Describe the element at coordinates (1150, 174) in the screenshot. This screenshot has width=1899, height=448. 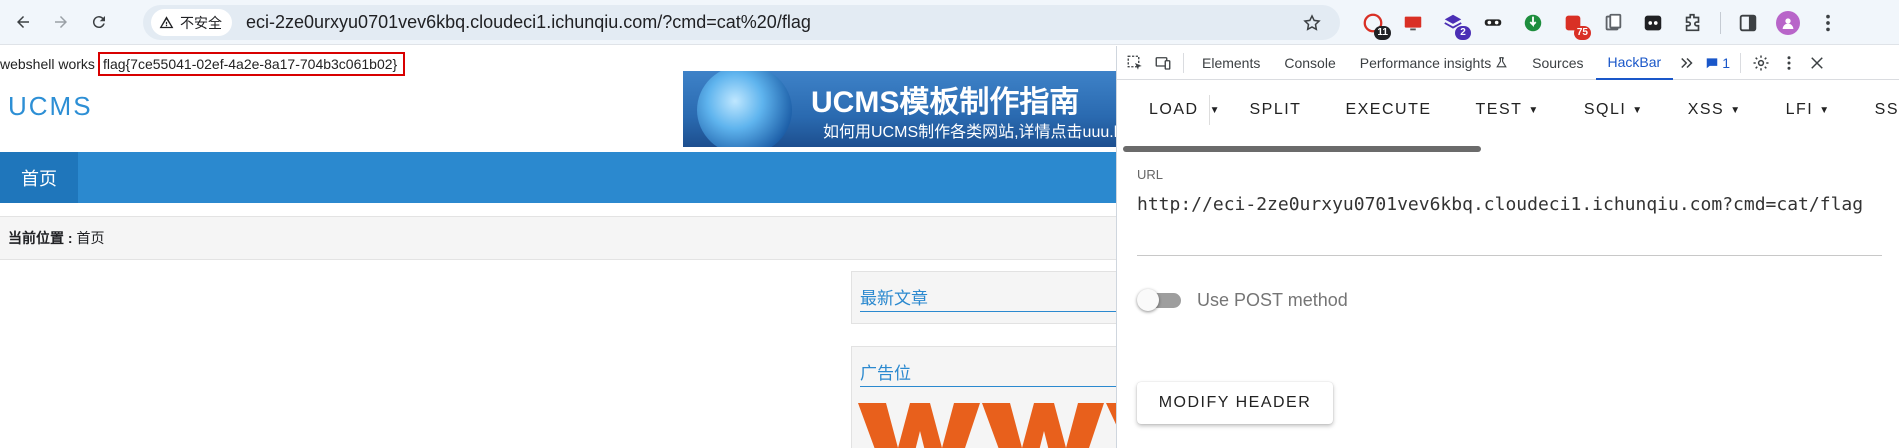
I see `url-field-label: URL` at that location.